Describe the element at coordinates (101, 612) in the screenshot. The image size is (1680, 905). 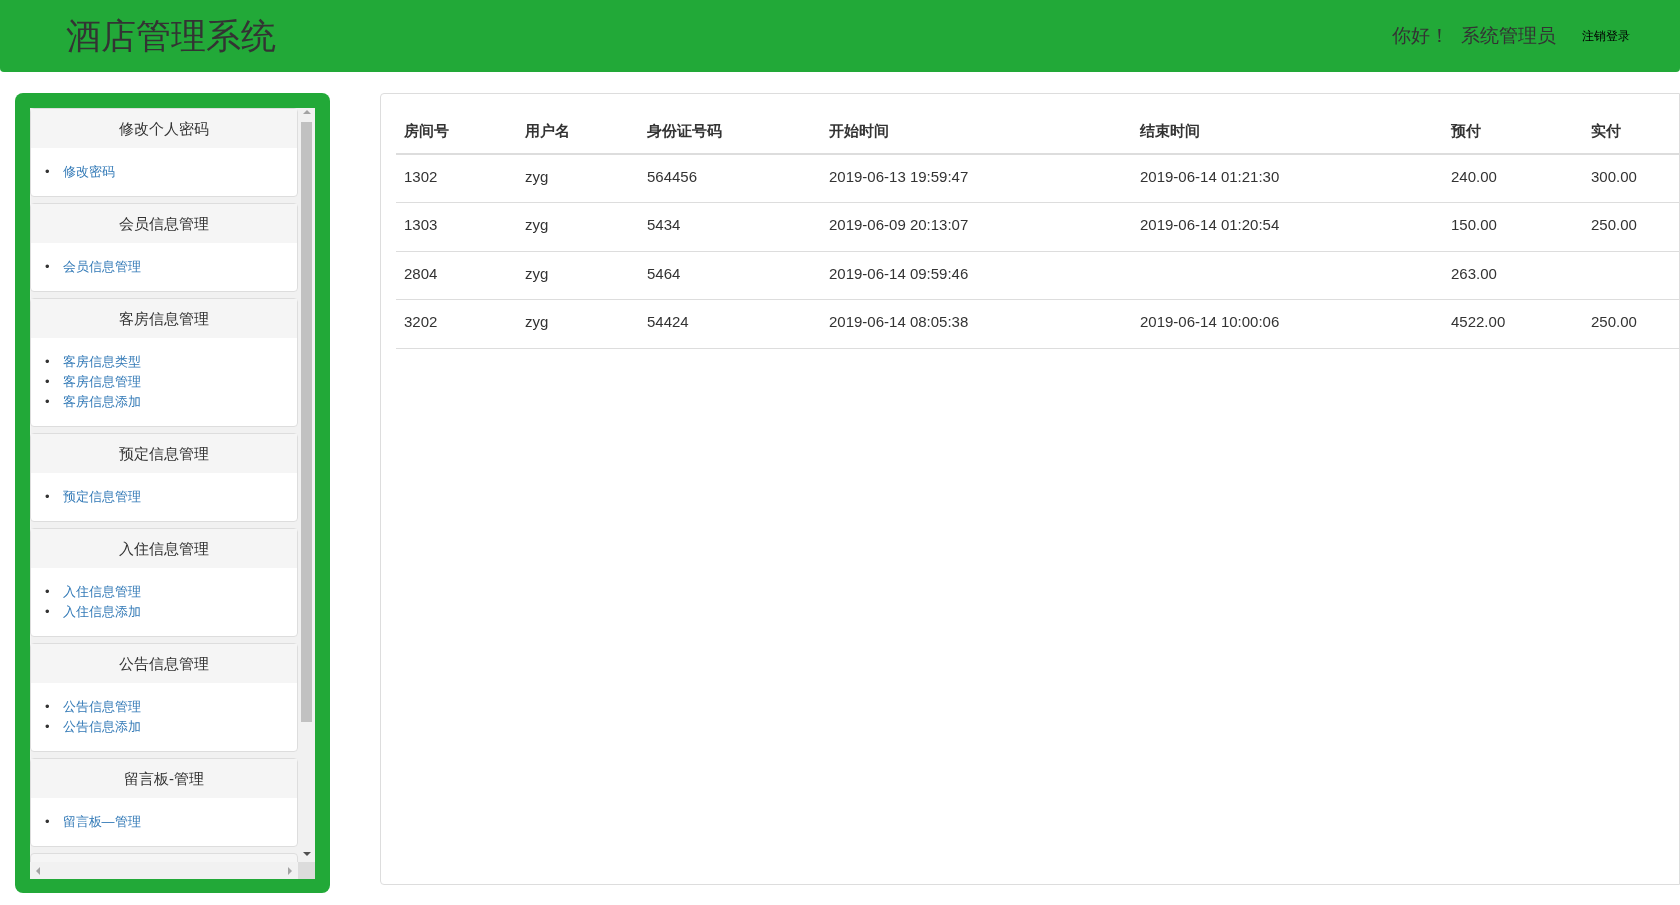
I see `menu-link: 入住信息添加` at that location.